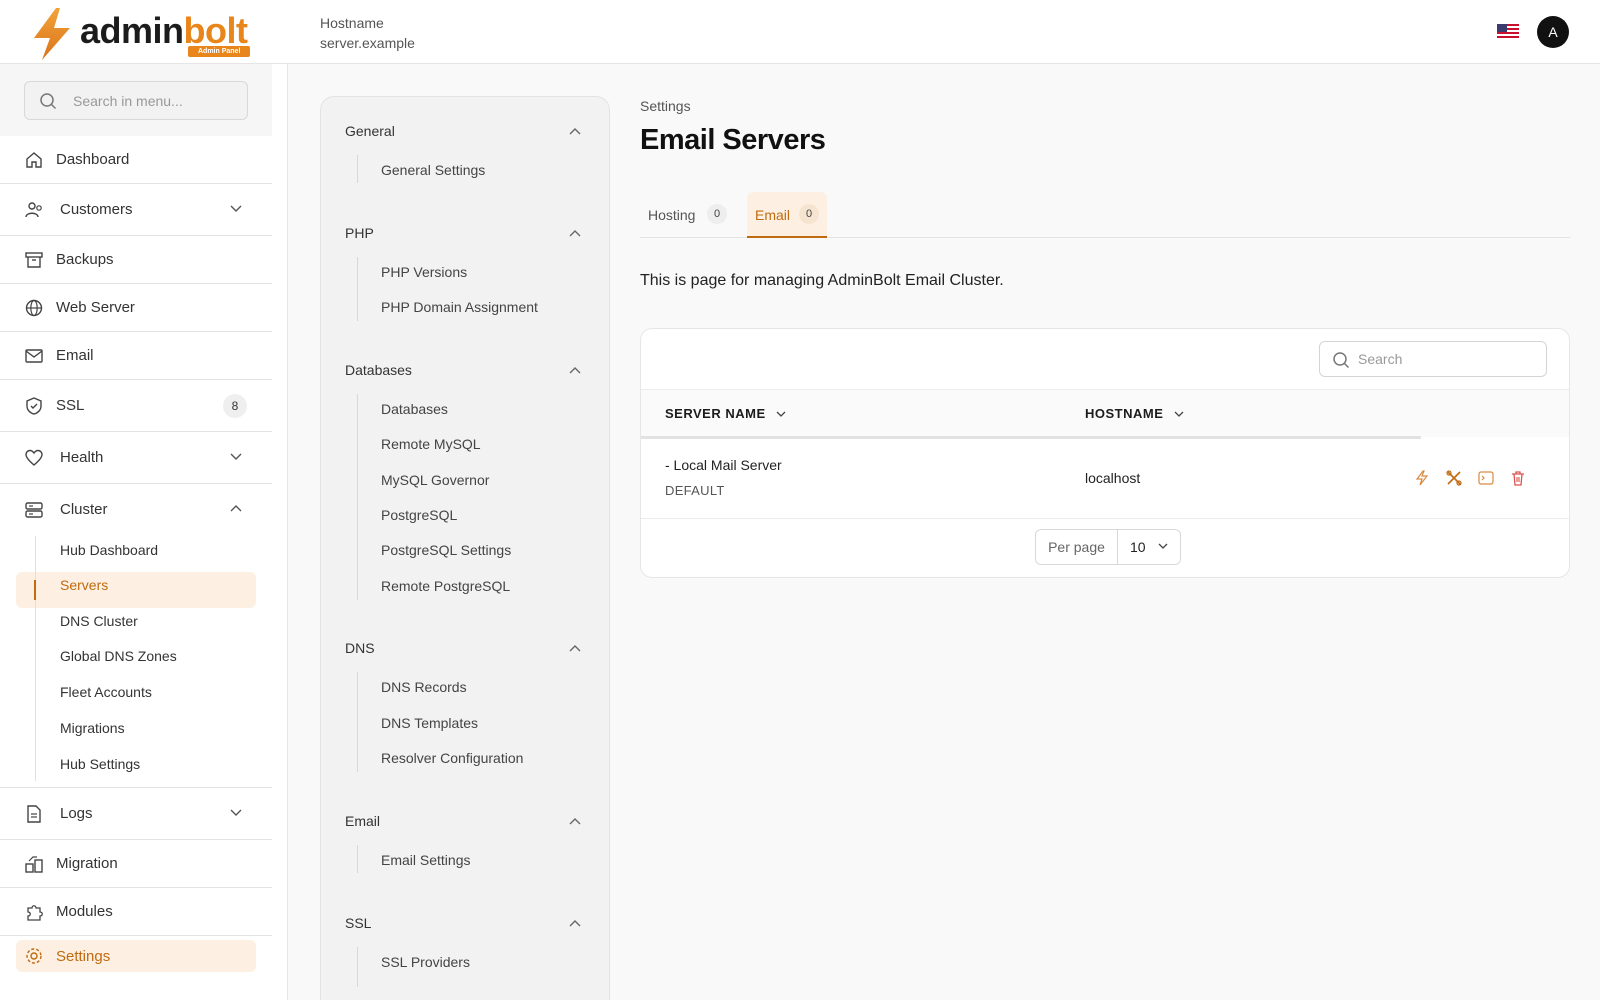 Image resolution: width=1600 pixels, height=1000 pixels. I want to click on settings-item-php-versions: PHP Versions, so click(424, 272).